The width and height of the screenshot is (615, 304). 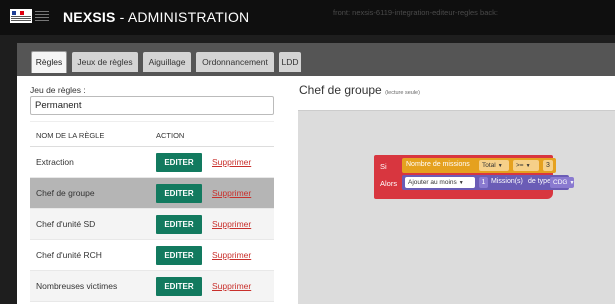 I want to click on table-row-selected: Chef de groupe EDITER Supprimer, so click(x=152, y=193).